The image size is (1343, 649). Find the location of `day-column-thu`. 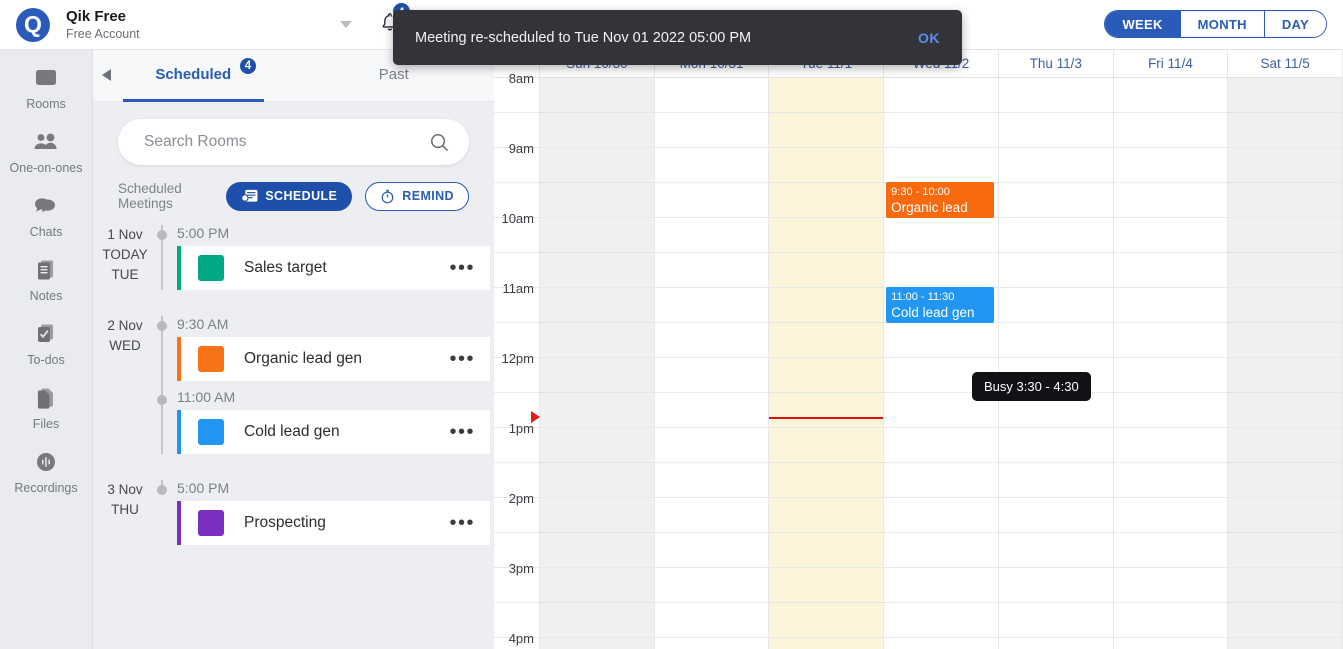

day-column-thu is located at coordinates (1056, 363).